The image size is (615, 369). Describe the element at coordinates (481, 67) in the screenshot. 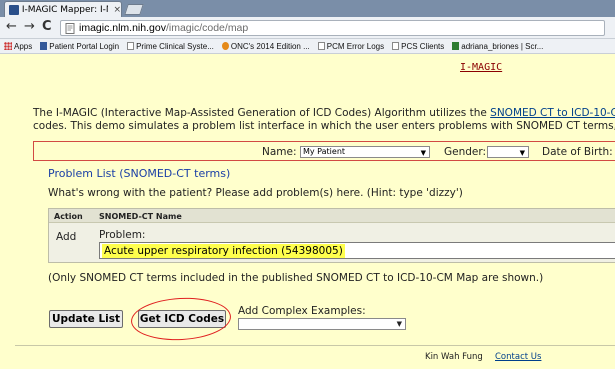

I see `page-title: I-MAGIC` at that location.